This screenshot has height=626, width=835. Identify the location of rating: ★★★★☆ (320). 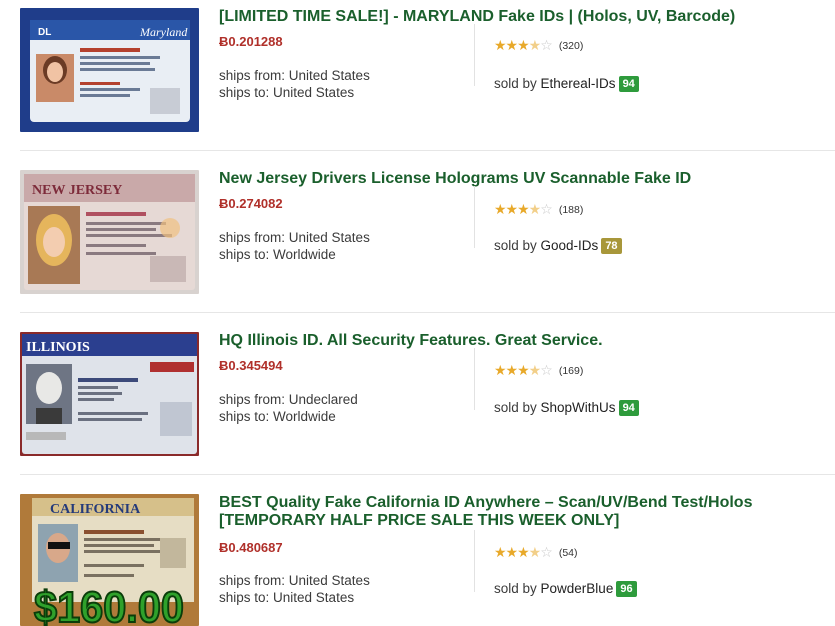
(538, 46).